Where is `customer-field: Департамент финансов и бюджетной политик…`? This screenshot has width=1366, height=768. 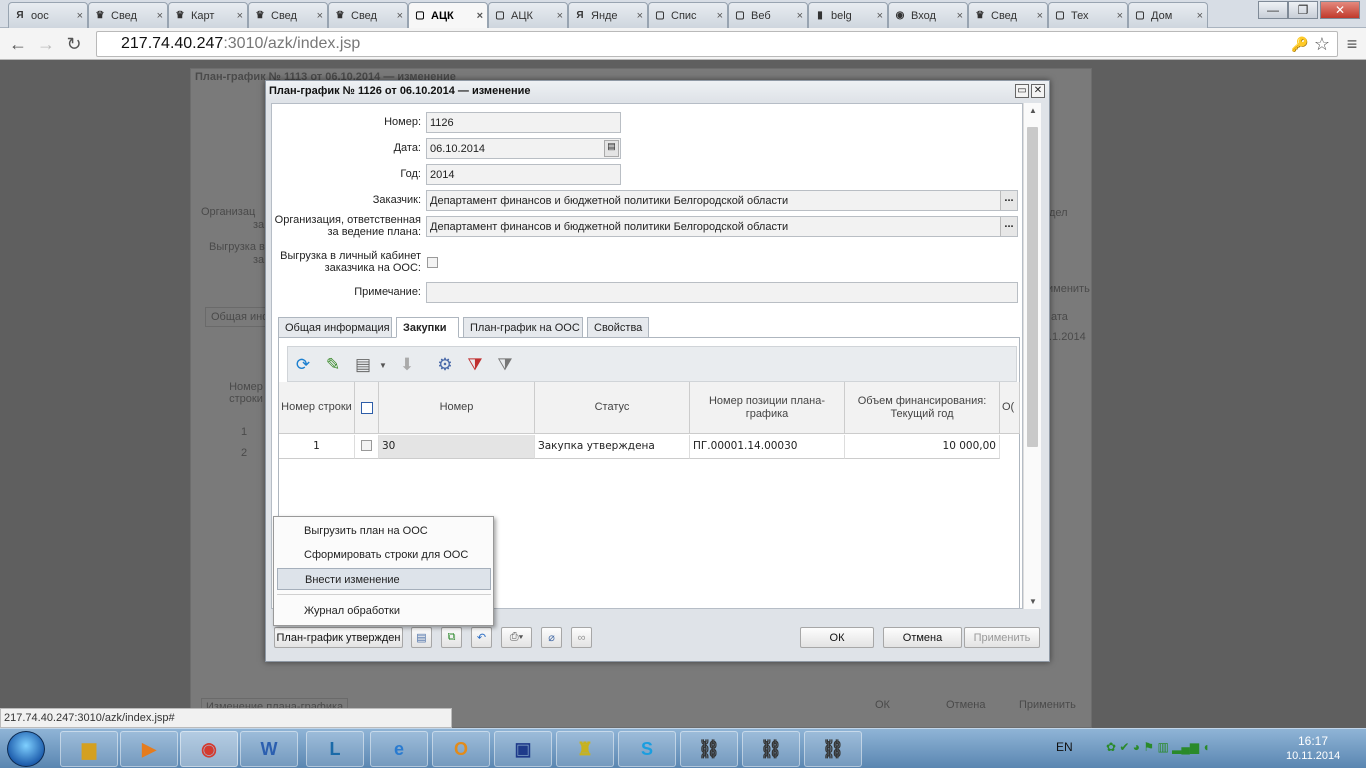
customer-field: Департамент финансов и бюджетной политик… is located at coordinates (722, 200).